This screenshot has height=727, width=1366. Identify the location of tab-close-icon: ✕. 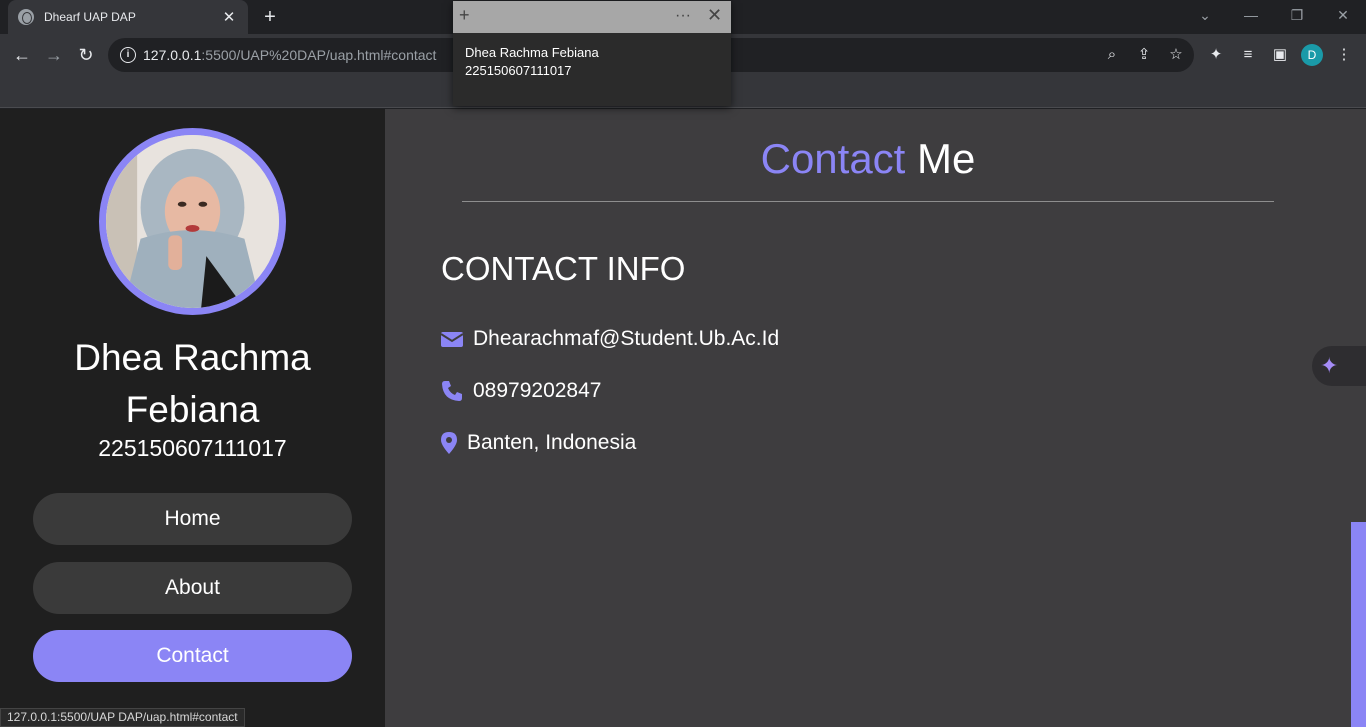
(229, 17).